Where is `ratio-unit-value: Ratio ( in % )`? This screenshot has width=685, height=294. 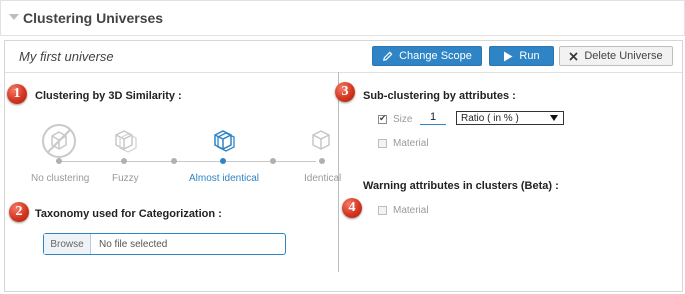 ratio-unit-value: Ratio ( in % ) is located at coordinates (490, 118).